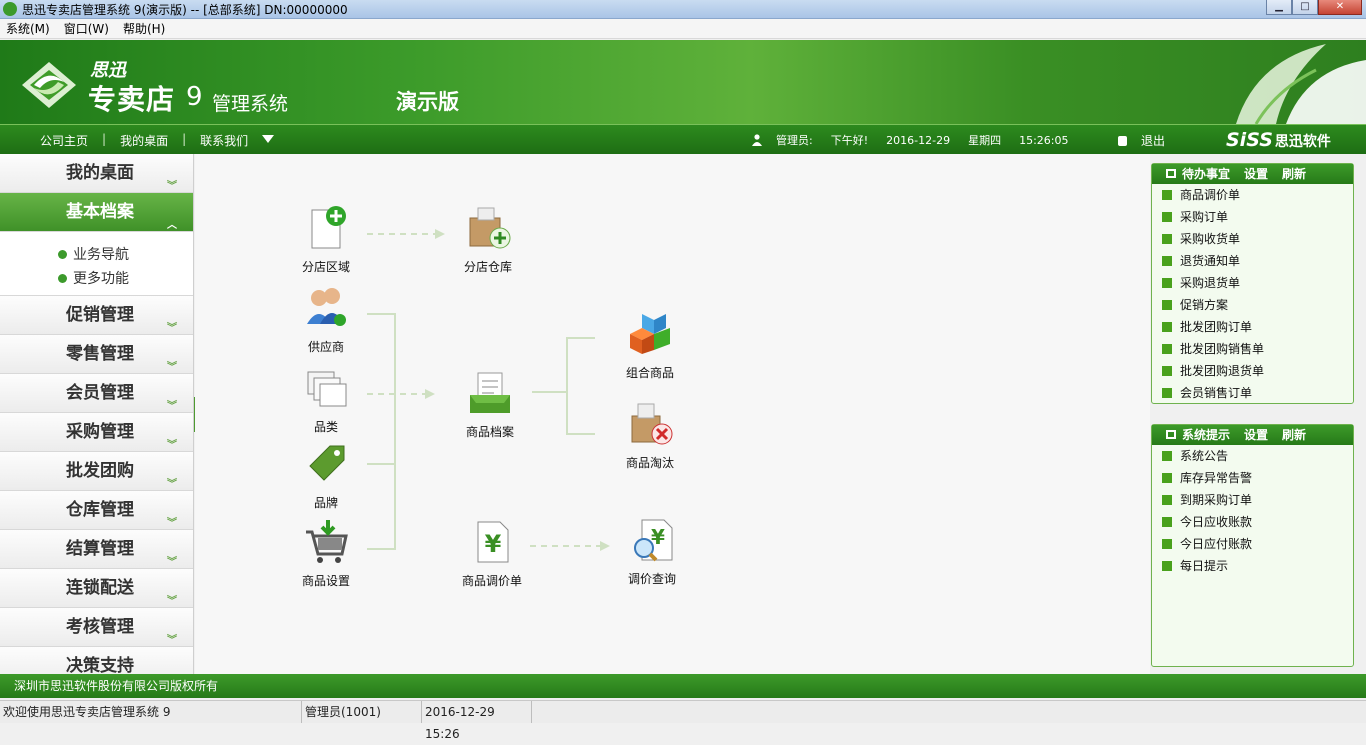 The image size is (1366, 745). What do you see at coordinates (96, 173) in the screenshot?
I see `sidebar-item-my-desktop: 我的桌面 ︾` at bounding box center [96, 173].